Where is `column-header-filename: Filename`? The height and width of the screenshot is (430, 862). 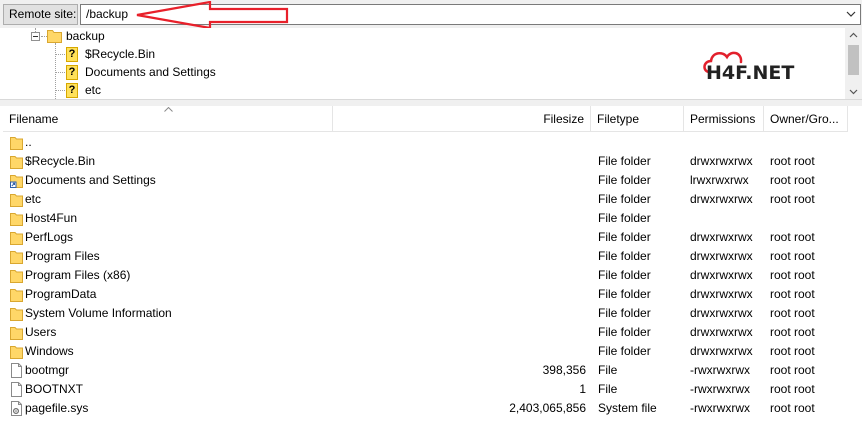 column-header-filename: Filename is located at coordinates (168, 119).